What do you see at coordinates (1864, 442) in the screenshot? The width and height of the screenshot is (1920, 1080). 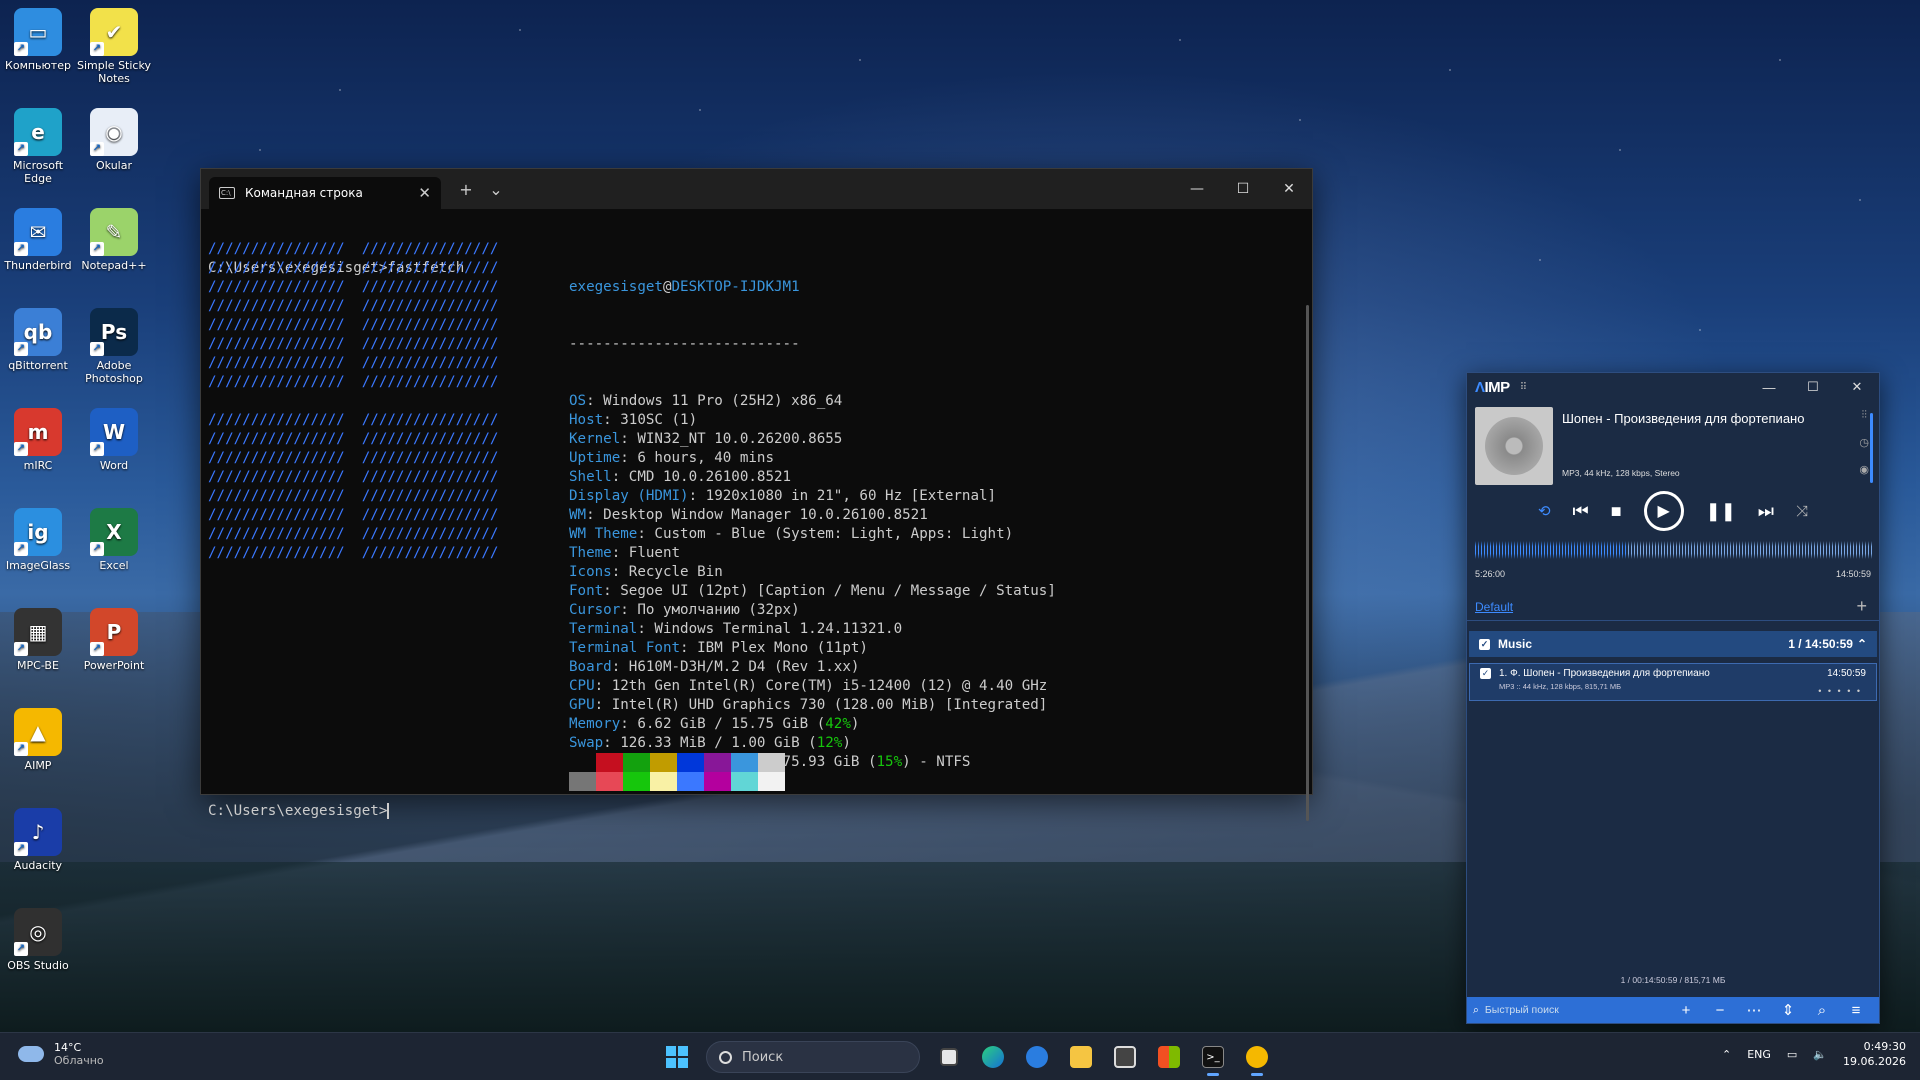 I see `timer-icon: ◷` at bounding box center [1864, 442].